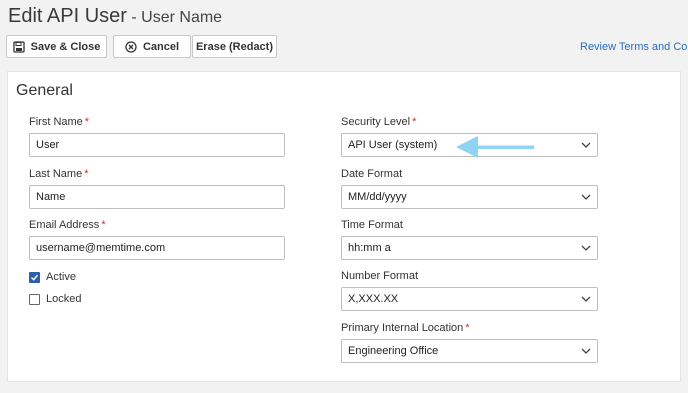  I want to click on floppy-disk-icon, so click(18, 46).